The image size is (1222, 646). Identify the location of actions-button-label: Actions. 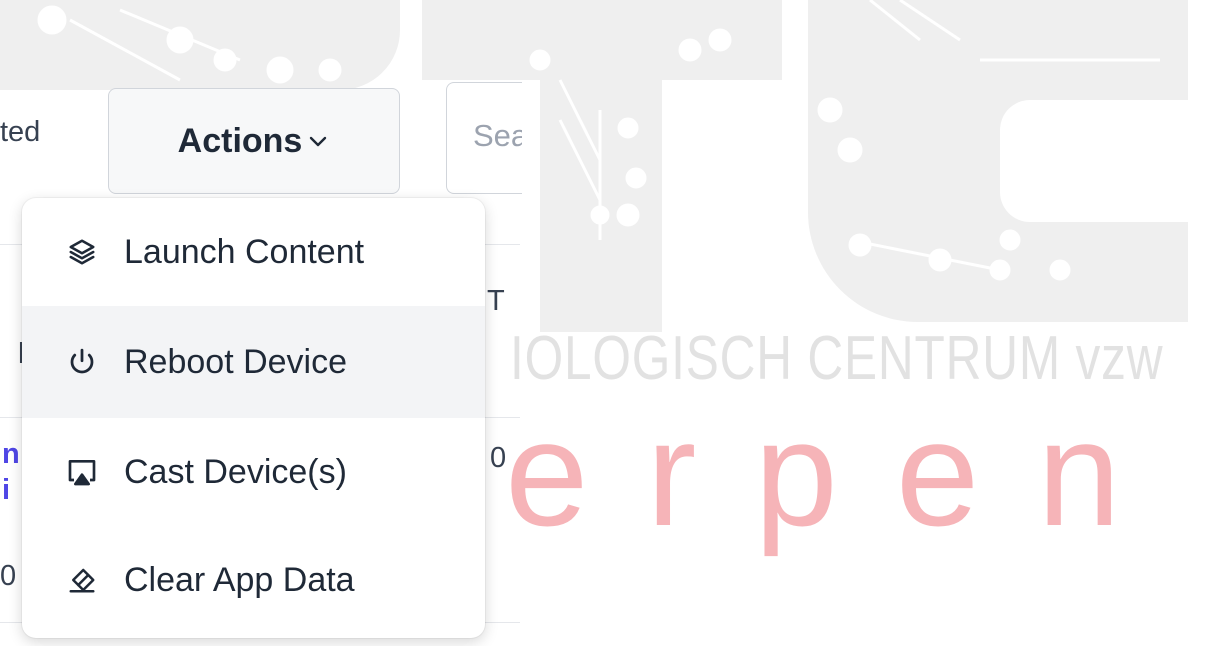
(240, 140).